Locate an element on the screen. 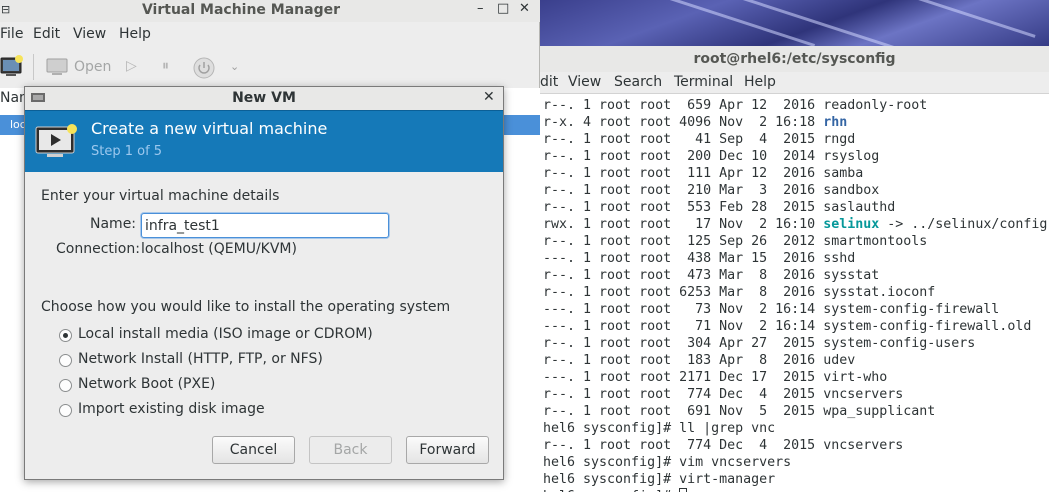  details-heading: Enter your virtual machine details is located at coordinates (160, 196).